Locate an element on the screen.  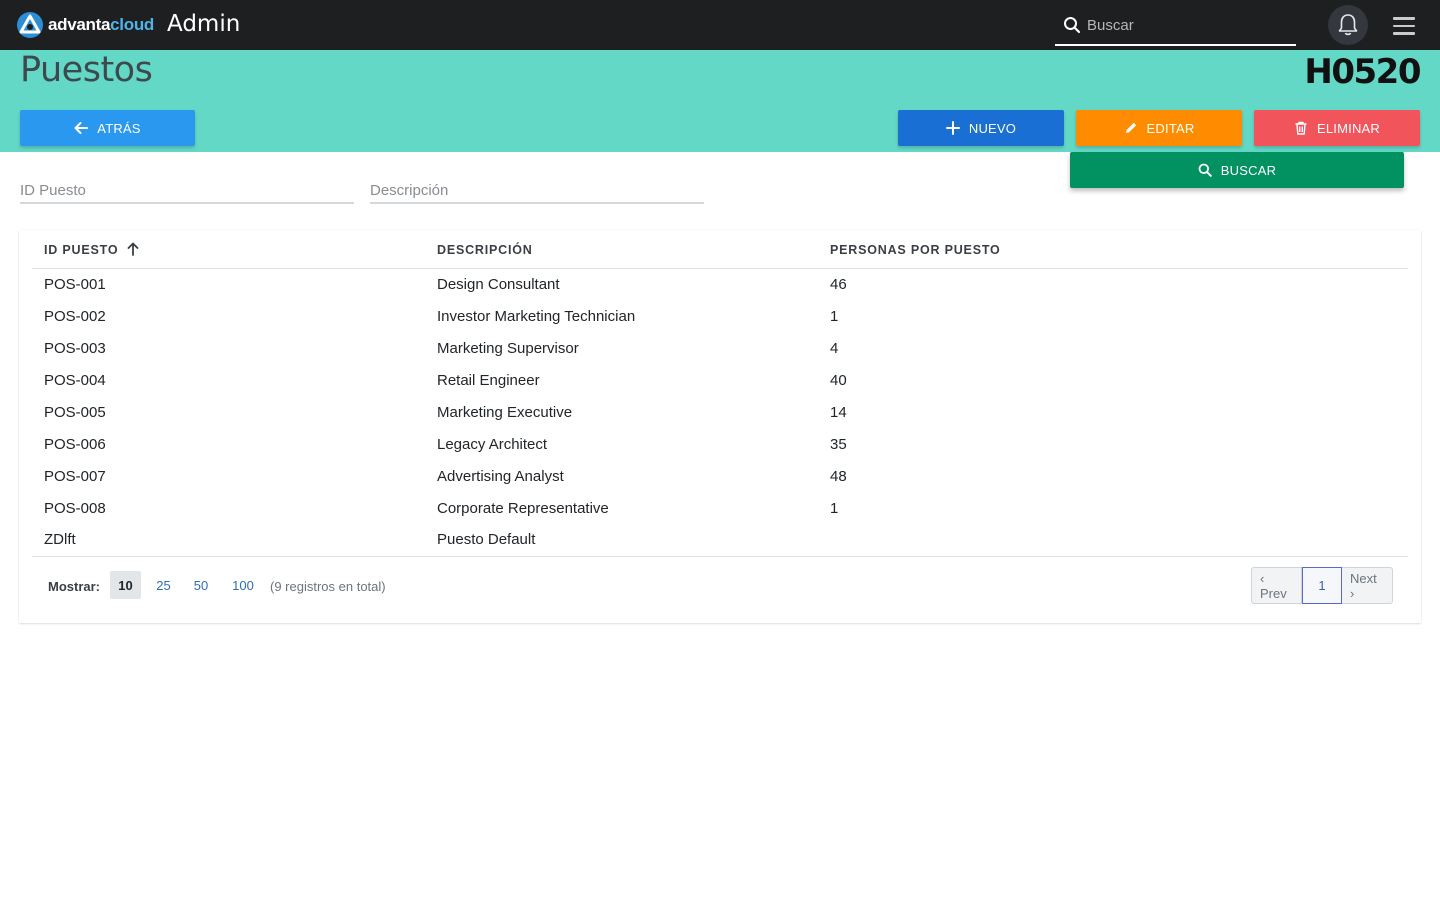
brand-name-part2: cloud is located at coordinates (132, 24).